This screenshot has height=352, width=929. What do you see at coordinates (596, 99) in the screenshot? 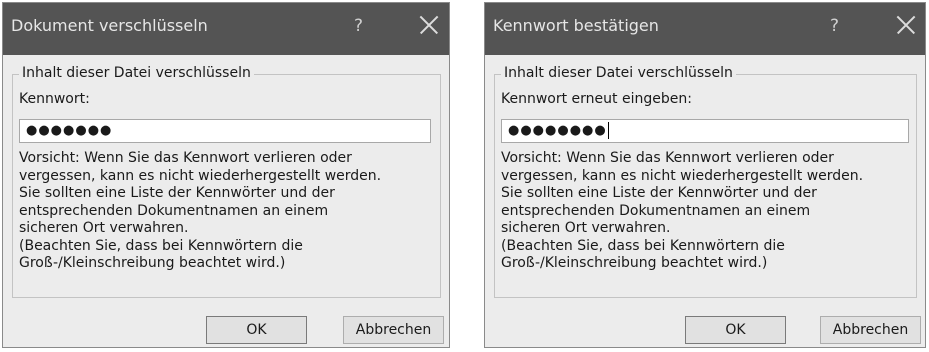
I see `reenter-password-label: Kennwort erneut eingeben:` at bounding box center [596, 99].